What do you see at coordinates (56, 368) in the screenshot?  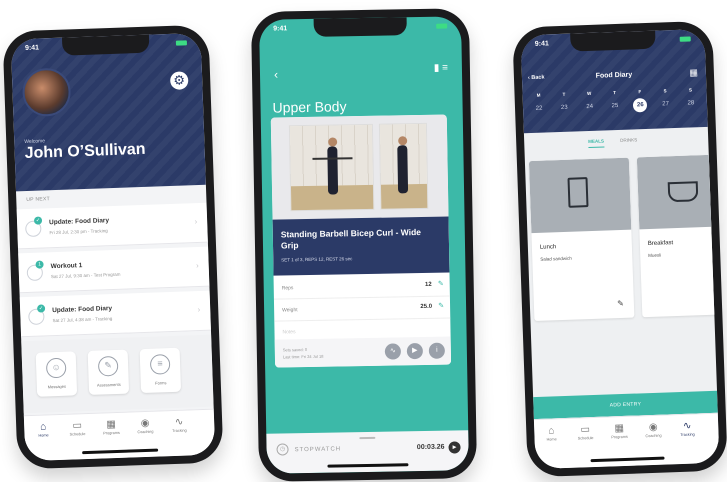 I see `chat-icon: ☺` at bounding box center [56, 368].